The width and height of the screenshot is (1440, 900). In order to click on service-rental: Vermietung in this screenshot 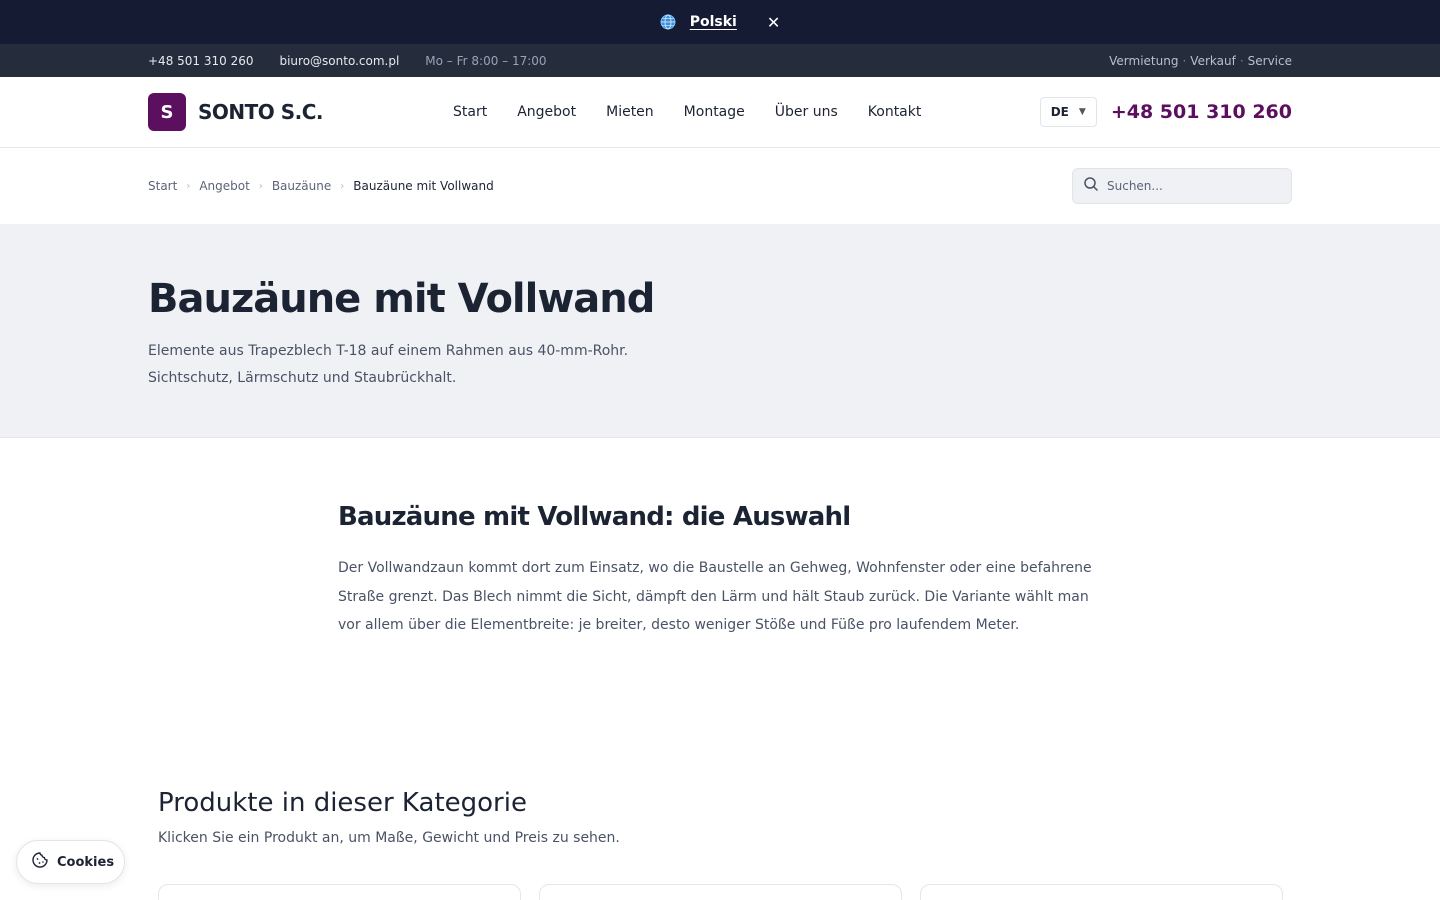, I will do `click(1144, 60)`.